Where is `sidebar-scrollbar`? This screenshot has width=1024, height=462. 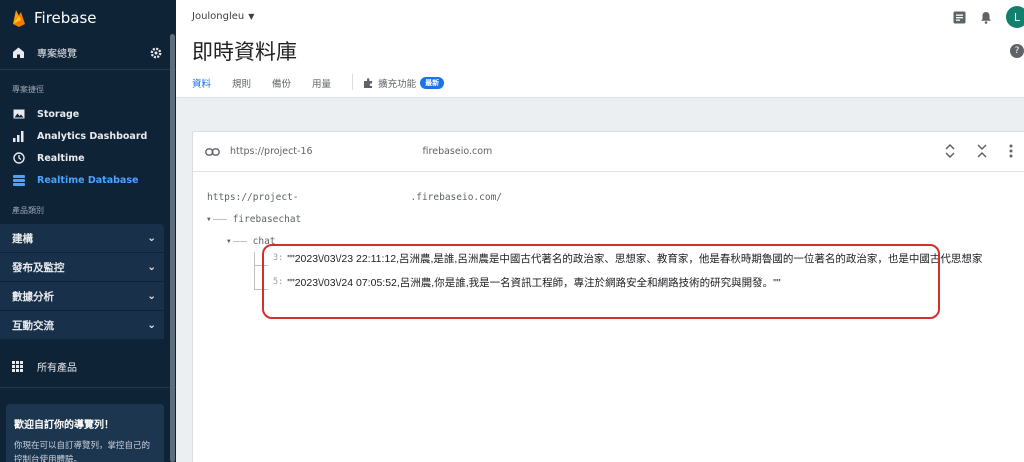
sidebar-scrollbar is located at coordinates (172, 248).